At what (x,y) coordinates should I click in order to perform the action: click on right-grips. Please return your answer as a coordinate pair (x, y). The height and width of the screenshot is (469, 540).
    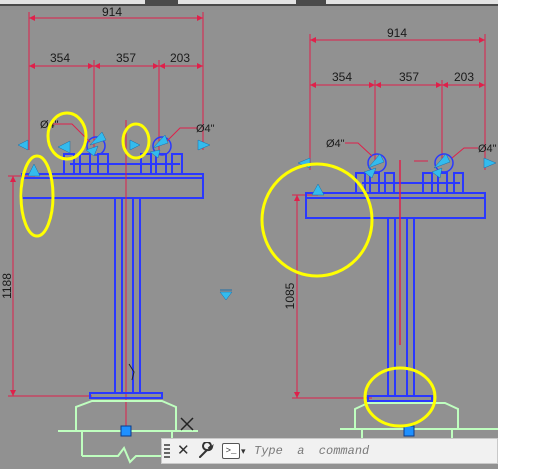
    Looking at the image, I should click on (397, 174).